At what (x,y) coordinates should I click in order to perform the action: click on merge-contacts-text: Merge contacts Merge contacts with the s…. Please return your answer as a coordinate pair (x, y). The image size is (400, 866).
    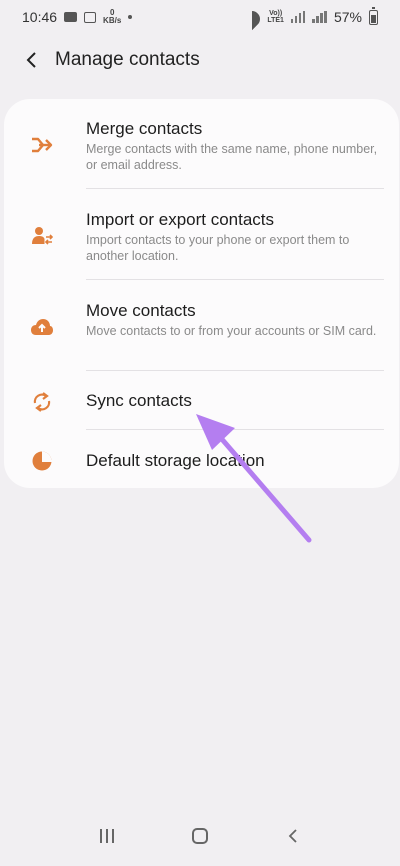
    Looking at the image, I should click on (232, 145).